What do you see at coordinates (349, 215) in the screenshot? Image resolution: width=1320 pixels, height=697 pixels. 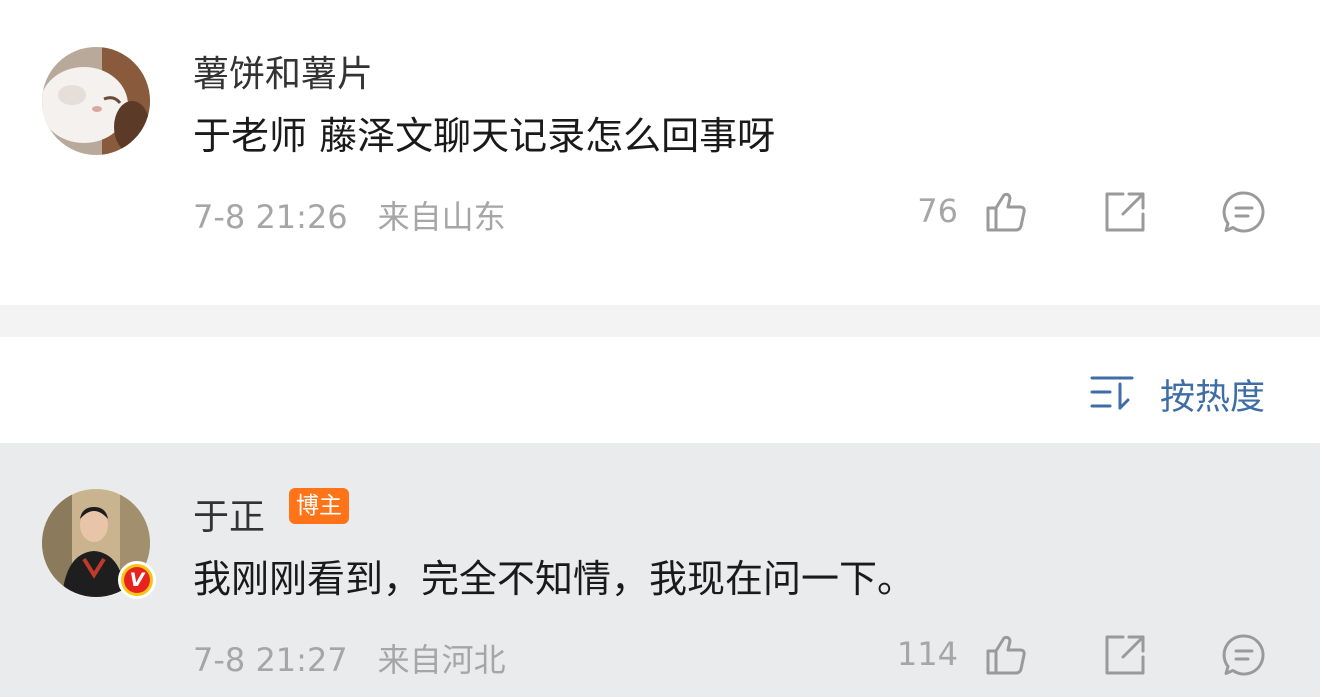 I see `comment-meta: 7-8 21:26 来自山东` at bounding box center [349, 215].